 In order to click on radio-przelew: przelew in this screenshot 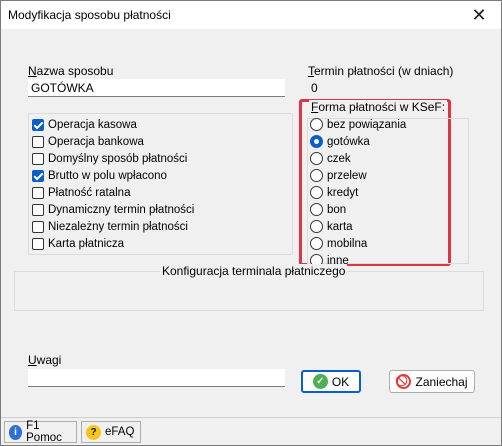, I will do `click(338, 175)`.